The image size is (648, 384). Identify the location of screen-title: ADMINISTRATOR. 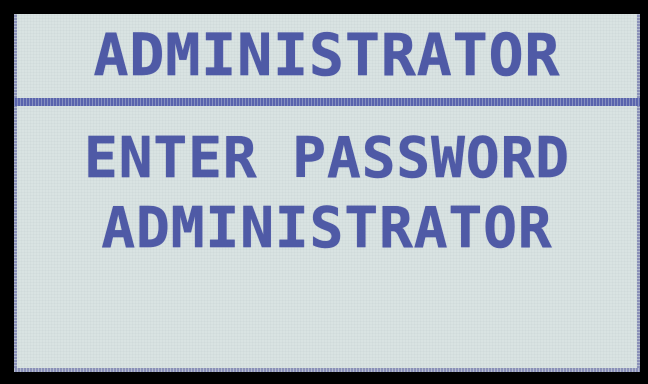
(327, 55).